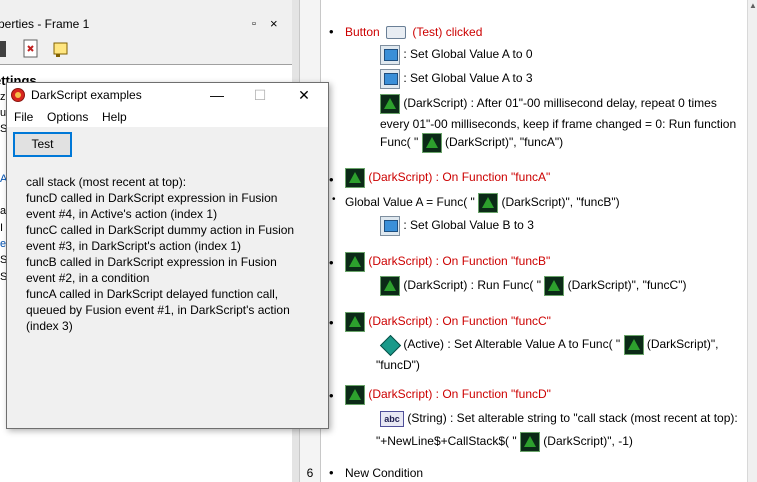 The image size is (757, 482). Describe the element at coordinates (390, 345) in the screenshot. I see `active-object-icon` at that location.